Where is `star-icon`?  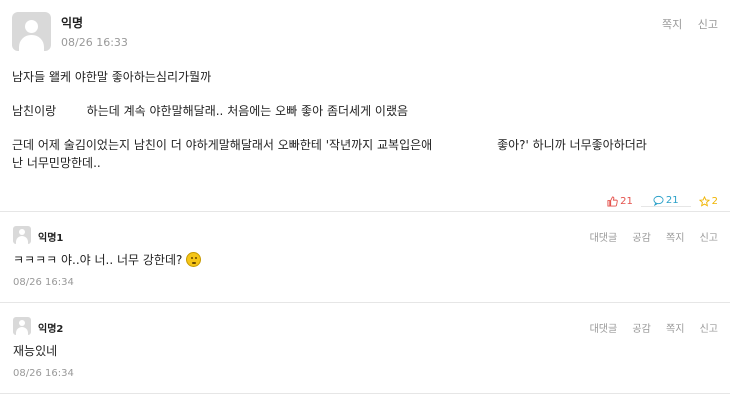
star-icon is located at coordinates (704, 201).